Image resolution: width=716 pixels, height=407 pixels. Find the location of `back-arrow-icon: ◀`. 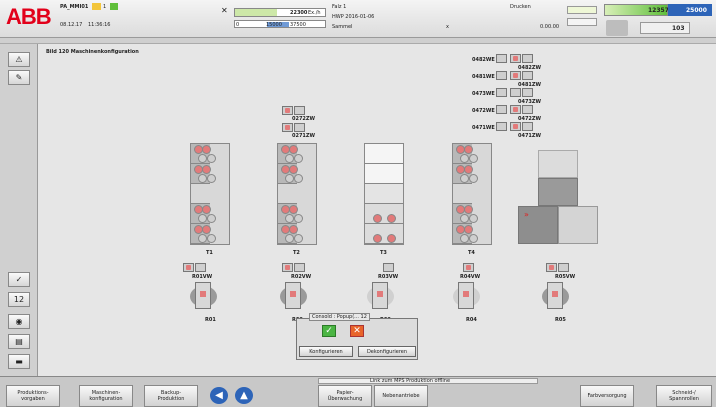

back-arrow-icon: ◀ is located at coordinates (219, 395).